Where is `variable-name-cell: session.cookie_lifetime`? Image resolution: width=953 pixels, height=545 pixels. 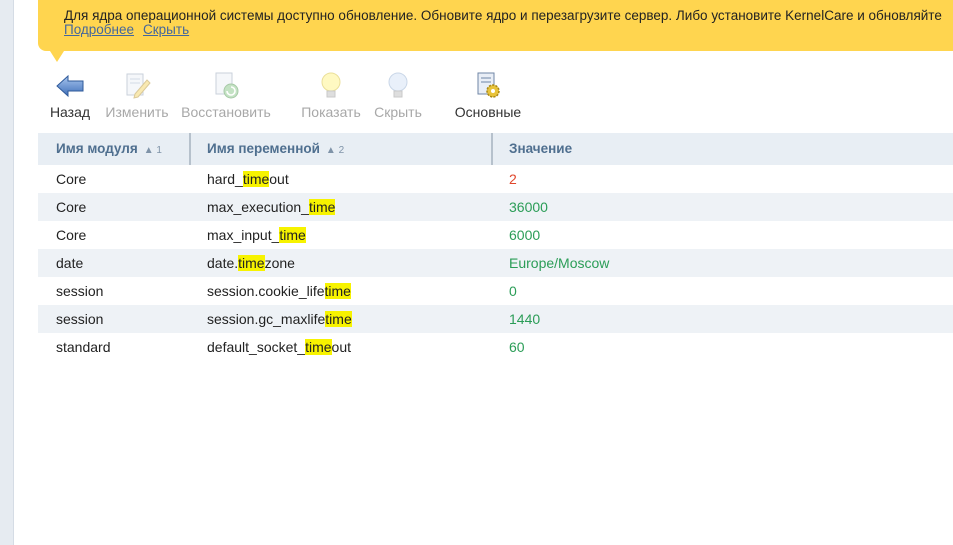 variable-name-cell: session.cookie_lifetime is located at coordinates (279, 291).